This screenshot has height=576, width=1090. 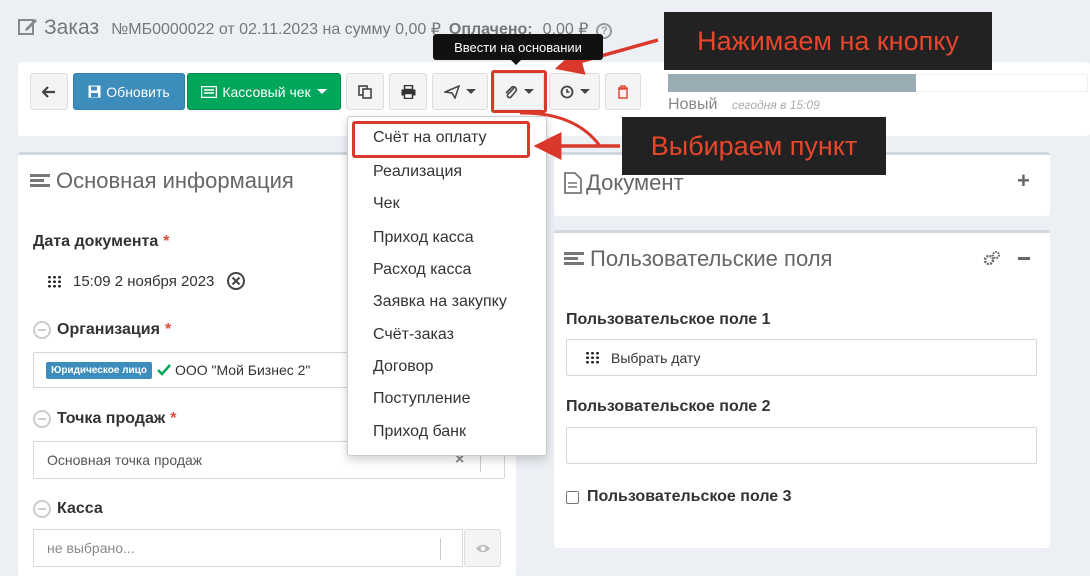 What do you see at coordinates (828, 41) in the screenshot?
I see `callout-press-button: Нажимаем на кнопку` at bounding box center [828, 41].